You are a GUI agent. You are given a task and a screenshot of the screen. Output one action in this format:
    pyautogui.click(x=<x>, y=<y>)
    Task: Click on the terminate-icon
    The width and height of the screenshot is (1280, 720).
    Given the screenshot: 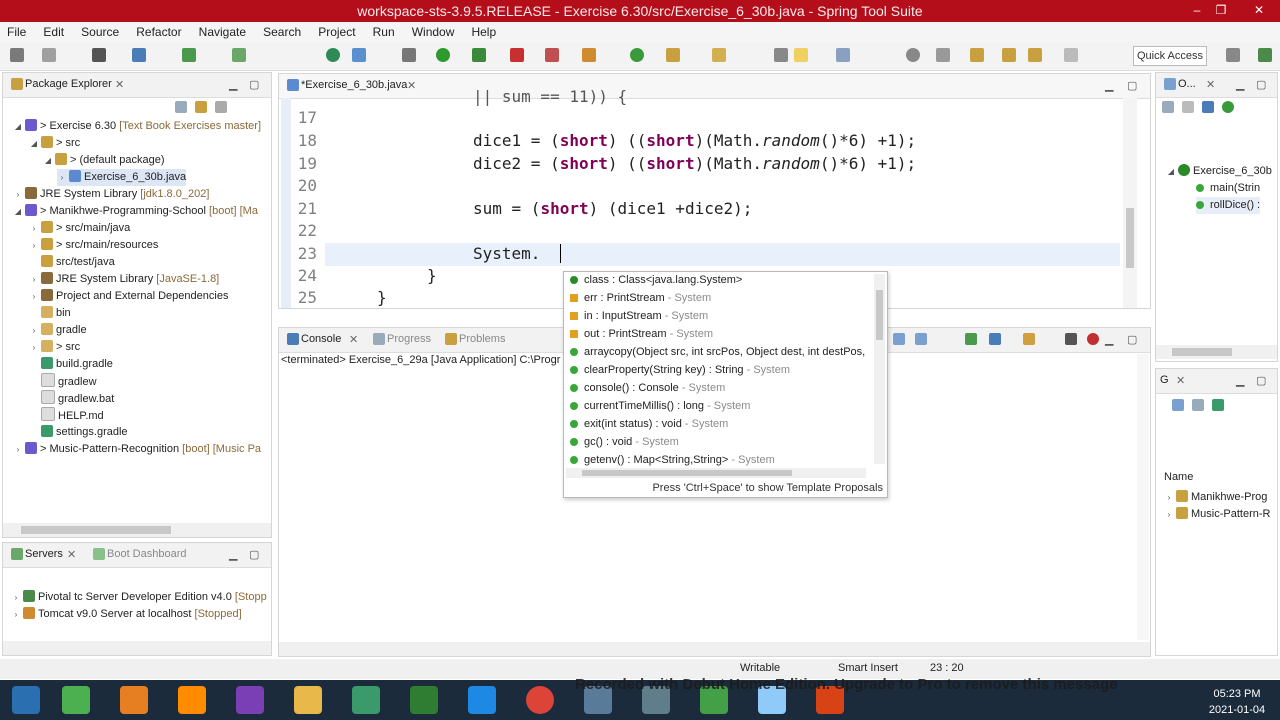 What is the action you would take?
    pyautogui.click(x=1093, y=339)
    